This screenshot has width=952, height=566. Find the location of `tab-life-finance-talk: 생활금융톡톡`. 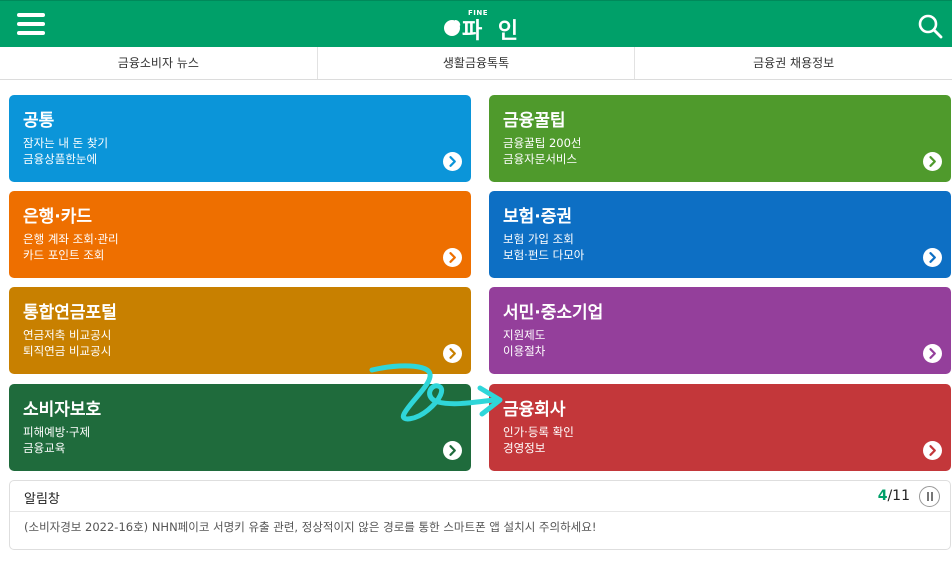

tab-life-finance-talk: 생활금융톡톡 is located at coordinates (477, 63).